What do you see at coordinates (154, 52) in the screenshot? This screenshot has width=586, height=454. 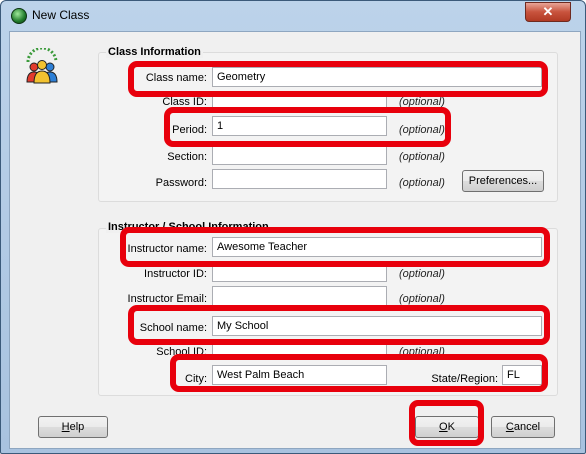 I see `class-information-title: Class Information` at bounding box center [154, 52].